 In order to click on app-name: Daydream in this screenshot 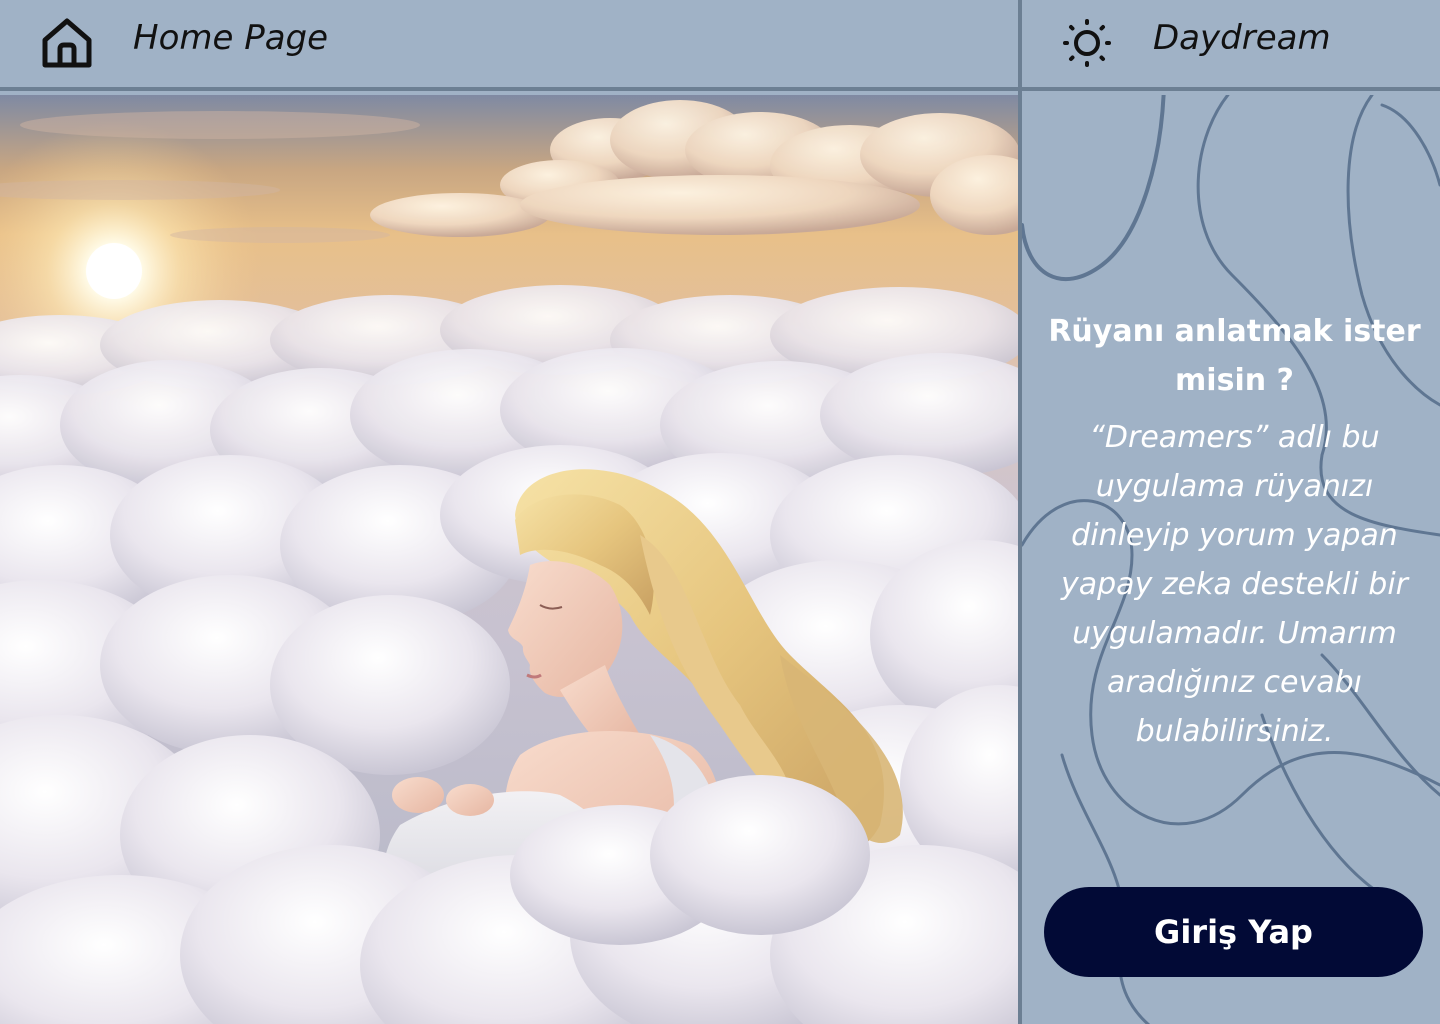, I will do `click(1242, 38)`.